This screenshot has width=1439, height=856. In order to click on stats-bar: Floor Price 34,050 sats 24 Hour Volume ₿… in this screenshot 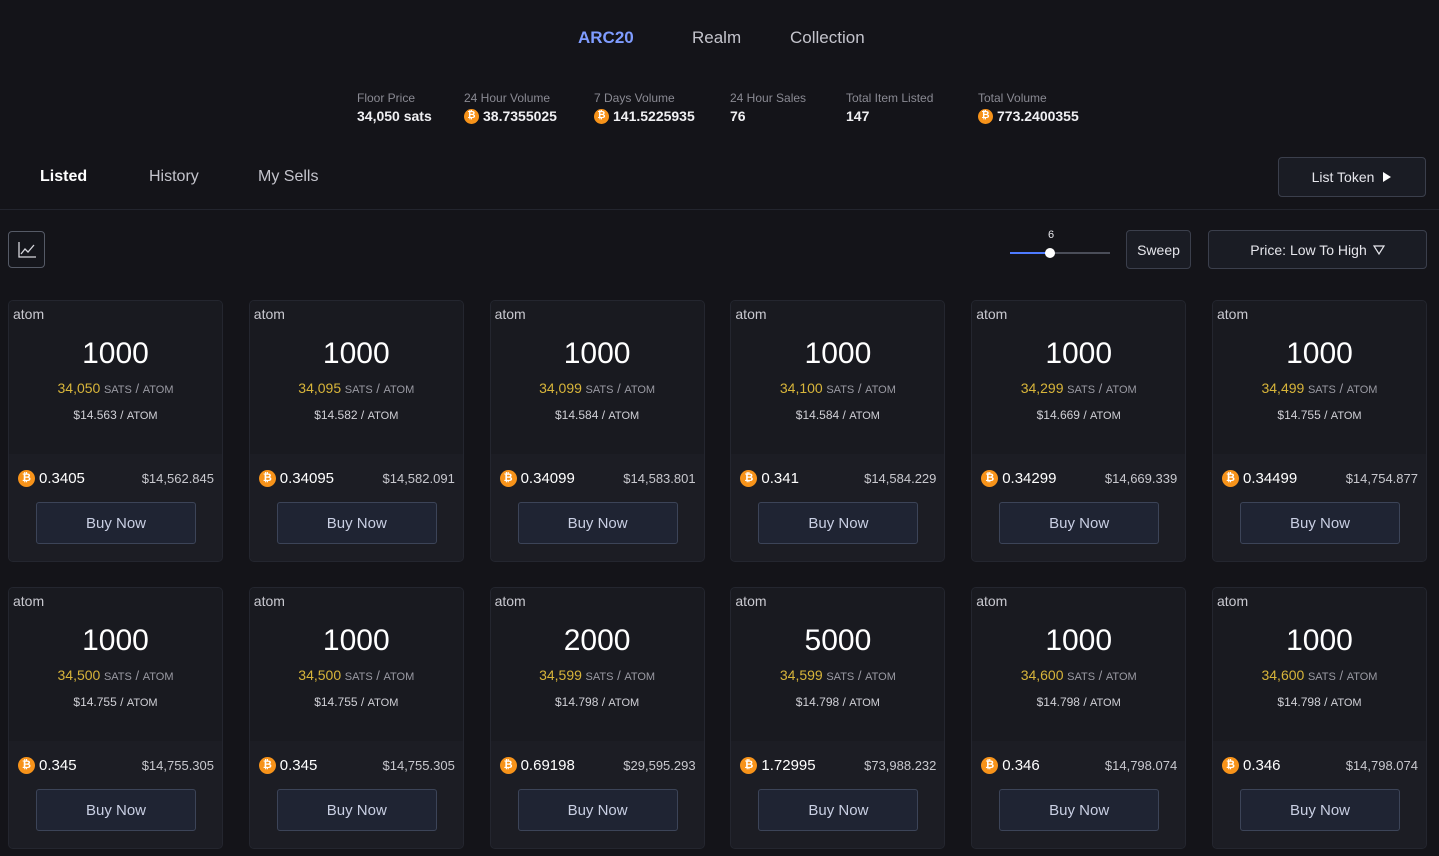, I will do `click(719, 111)`.